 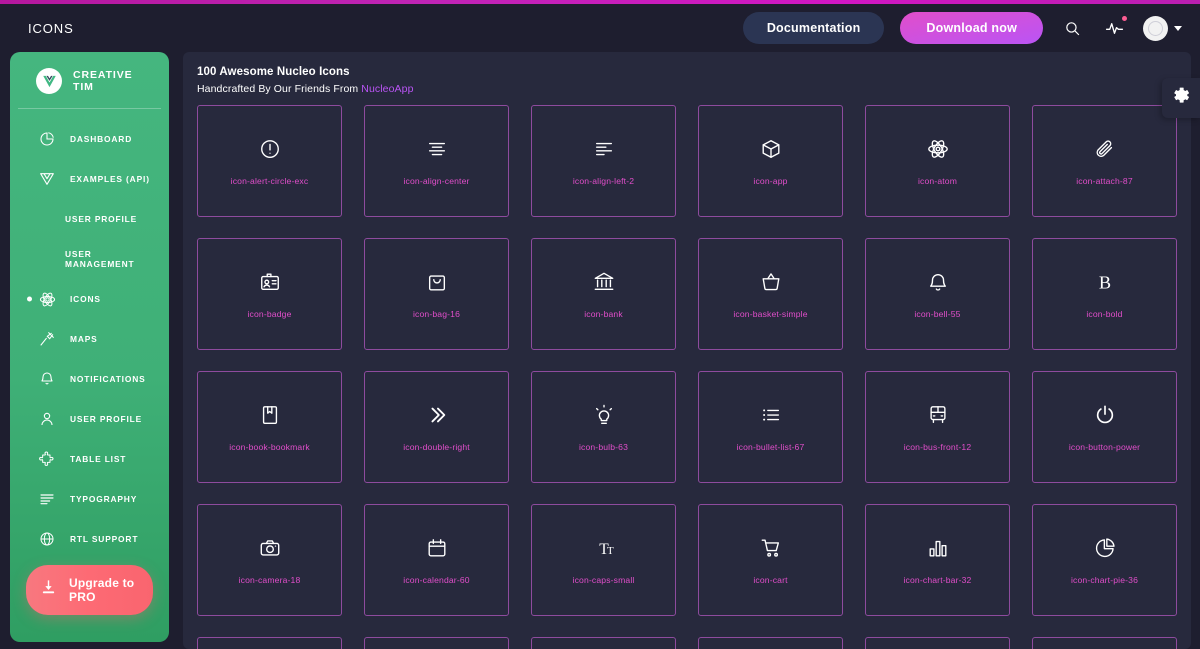 I want to click on icon-card: icon-attach-87, so click(x=1104, y=161).